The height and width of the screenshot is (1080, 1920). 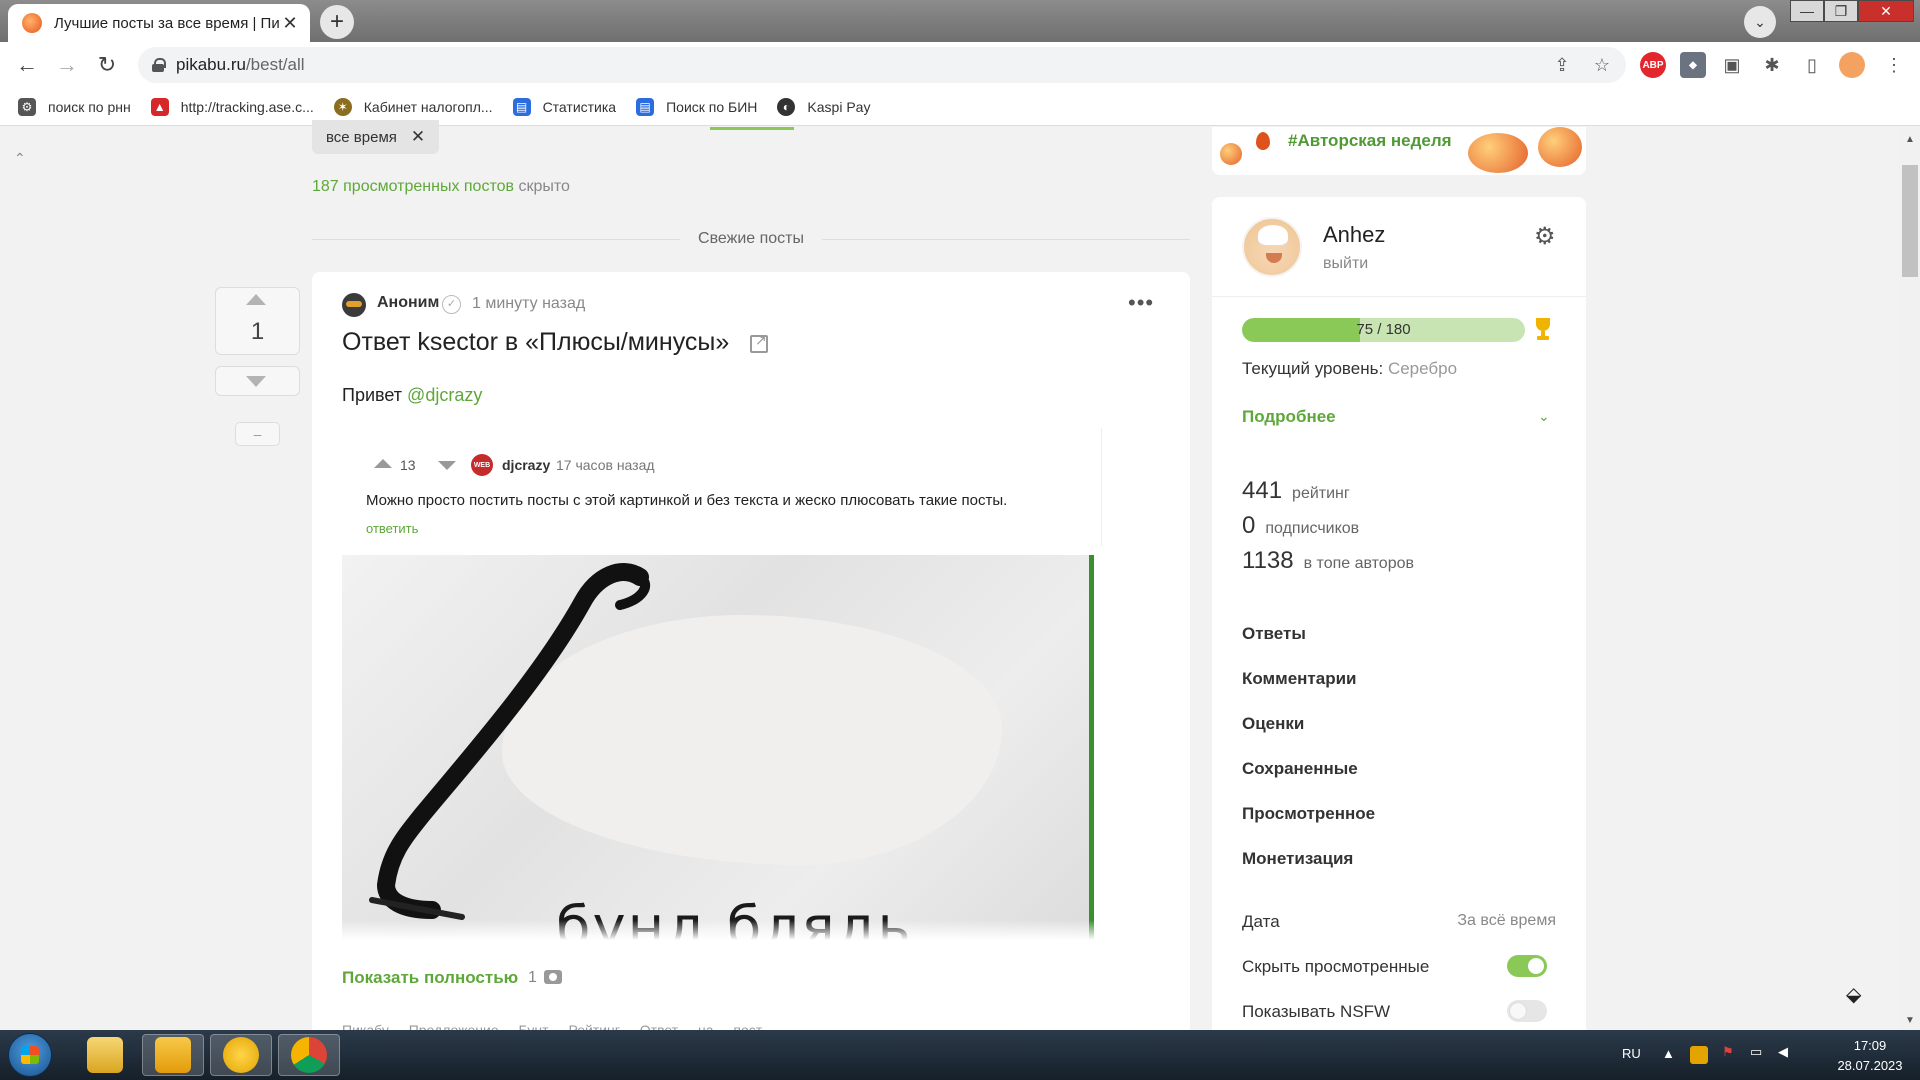 I want to click on comment-author: djcrazy, so click(x=526, y=465).